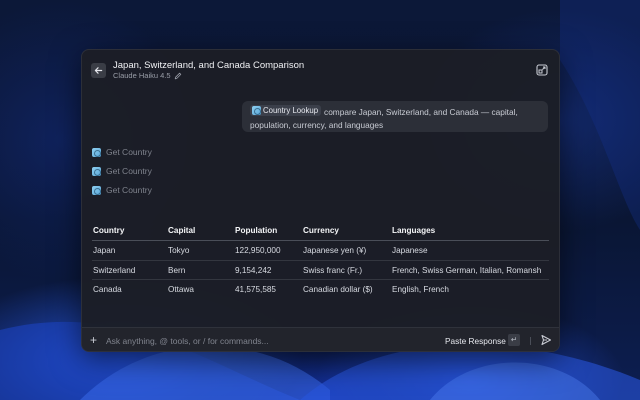  Describe the element at coordinates (291, 110) in the screenshot. I see `tool-chip-label: Country Lookup` at that location.